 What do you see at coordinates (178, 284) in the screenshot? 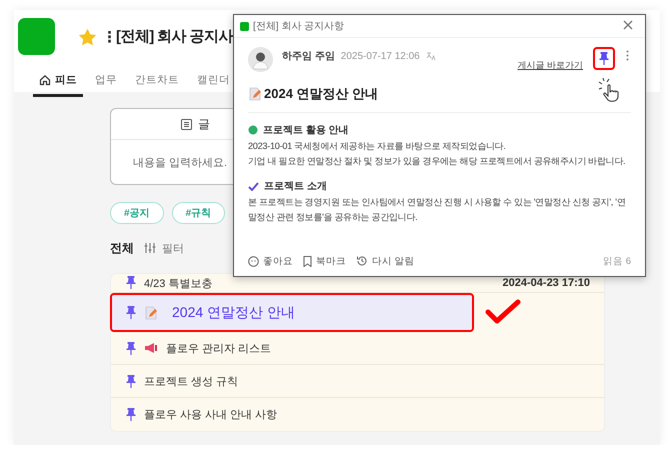
I see `post-title: 4/23 특별보충` at bounding box center [178, 284].